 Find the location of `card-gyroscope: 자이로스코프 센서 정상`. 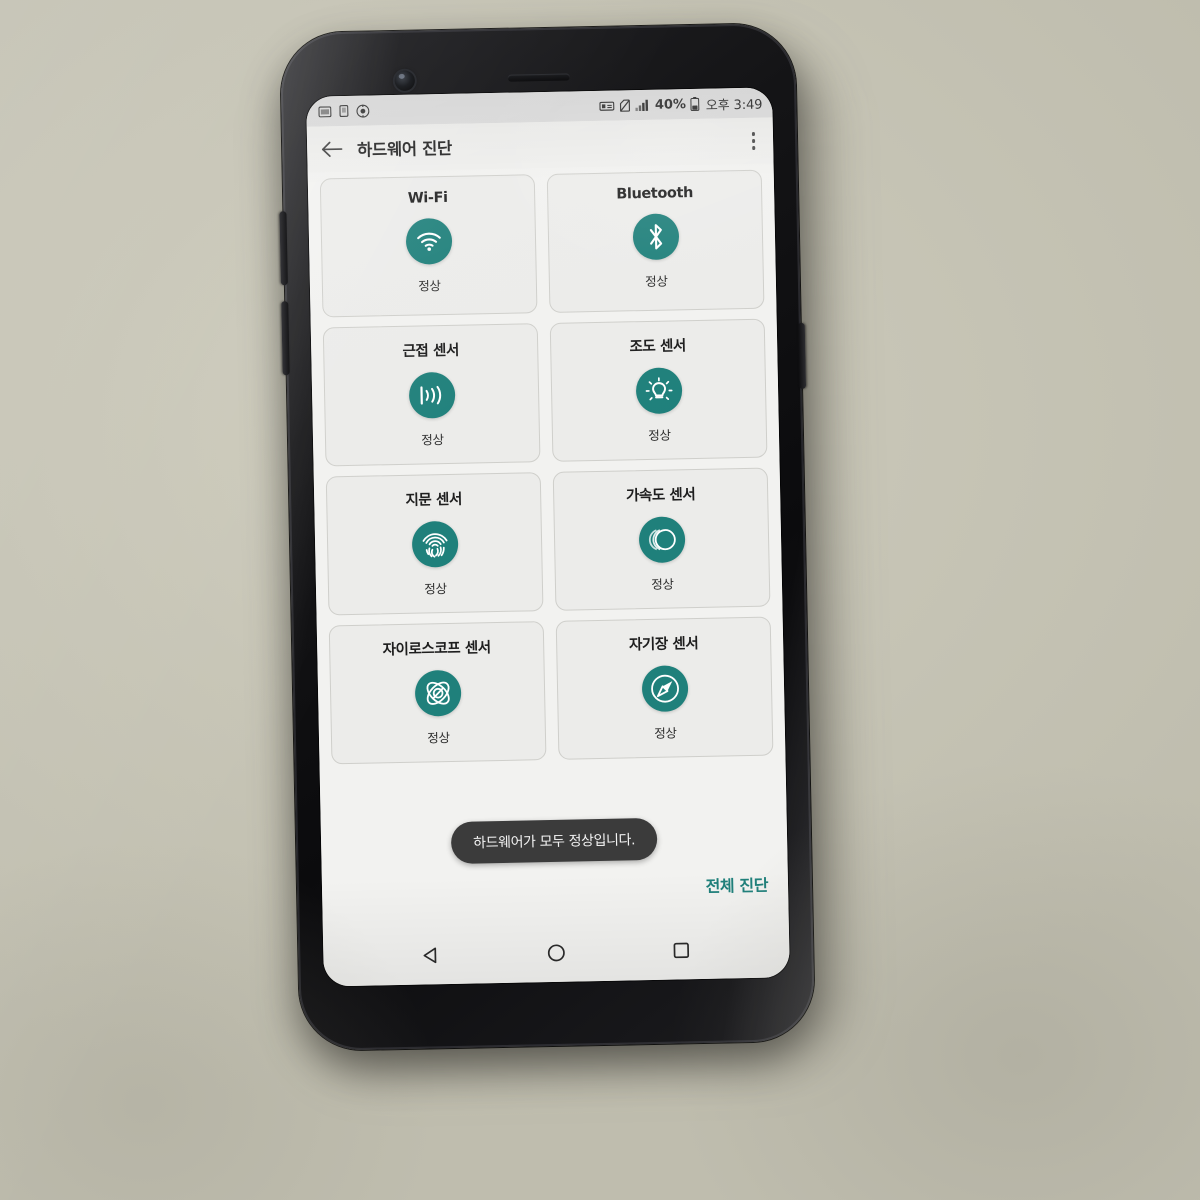

card-gyroscope: 자이로스코프 센서 정상 is located at coordinates (437, 693).